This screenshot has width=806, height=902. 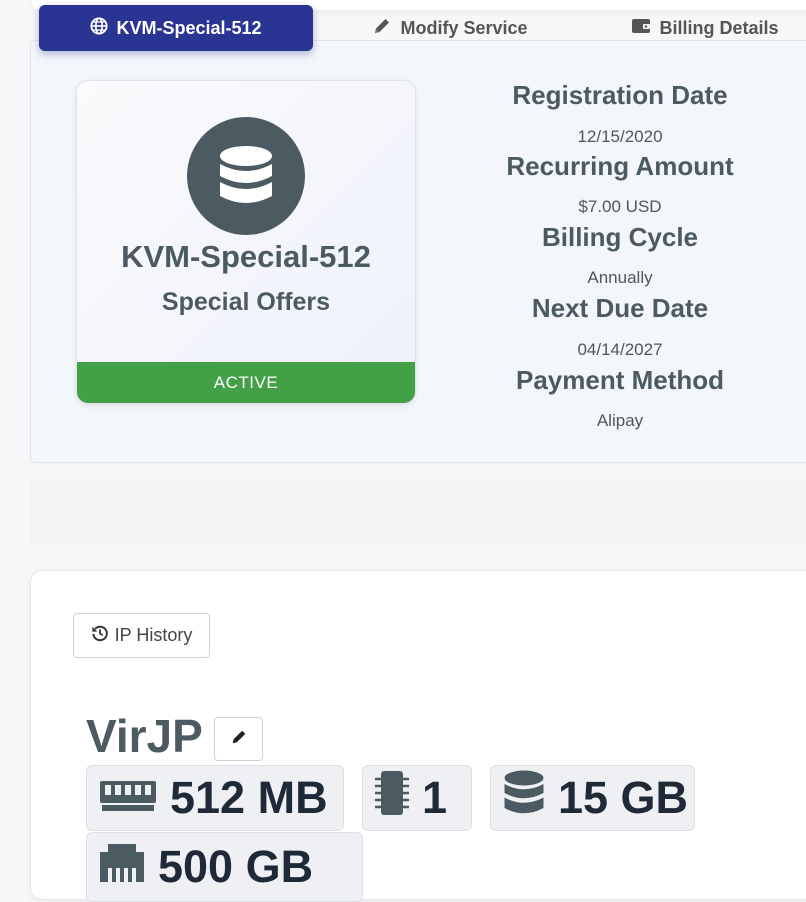 I want to click on ip-history-button: IP History, so click(x=141, y=635).